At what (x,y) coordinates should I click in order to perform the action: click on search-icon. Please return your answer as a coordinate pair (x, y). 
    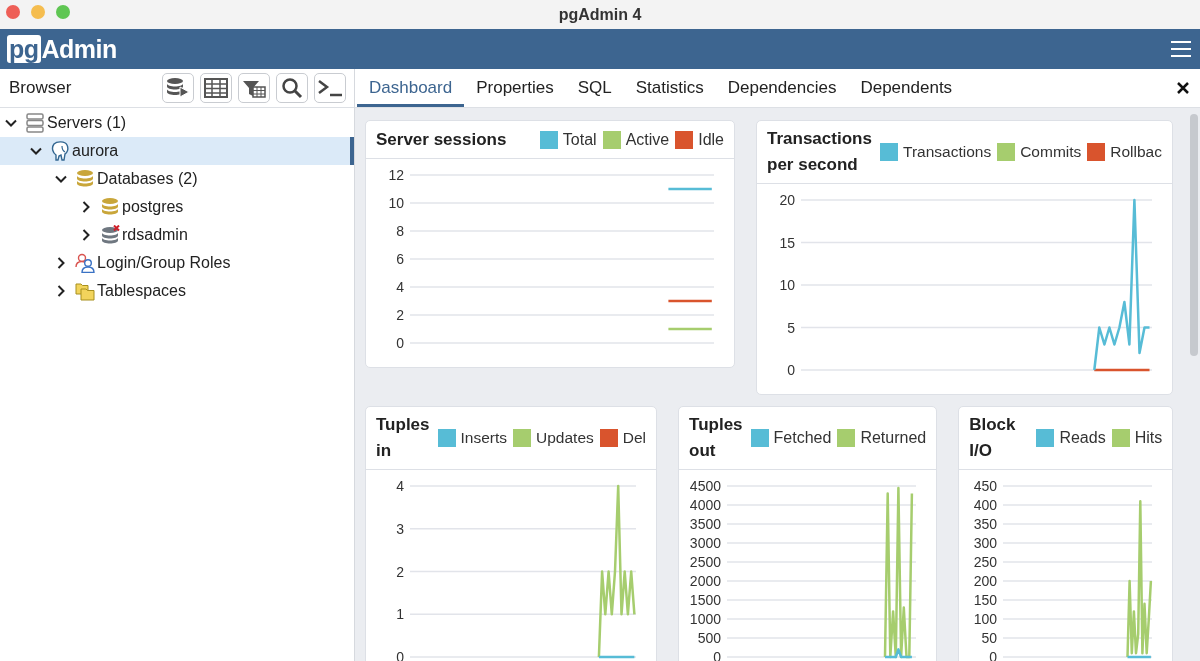
    Looking at the image, I should click on (292, 88).